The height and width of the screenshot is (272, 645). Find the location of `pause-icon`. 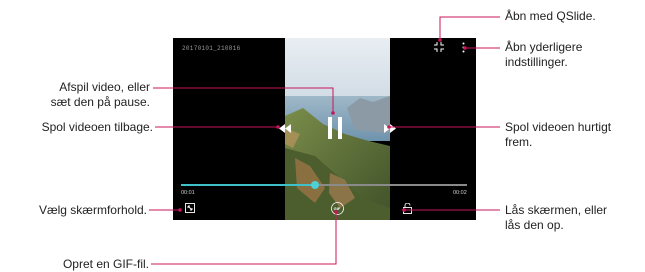

pause-icon is located at coordinates (335, 128).